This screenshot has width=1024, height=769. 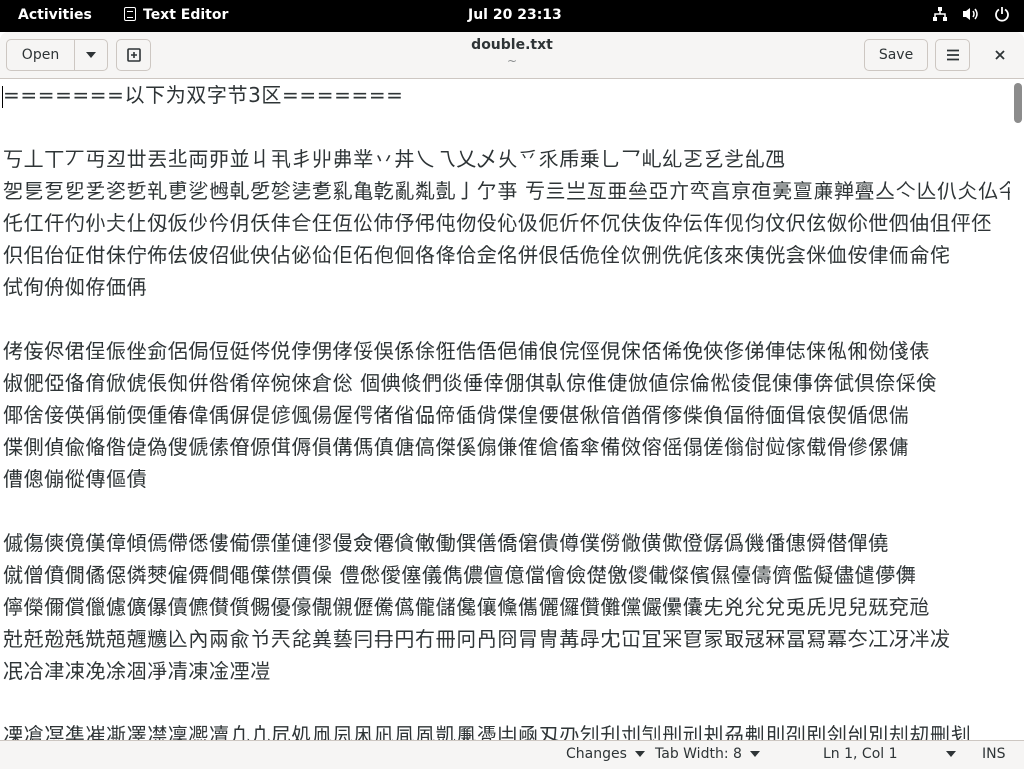 I want to click on app-name: Text Editor, so click(x=186, y=15).